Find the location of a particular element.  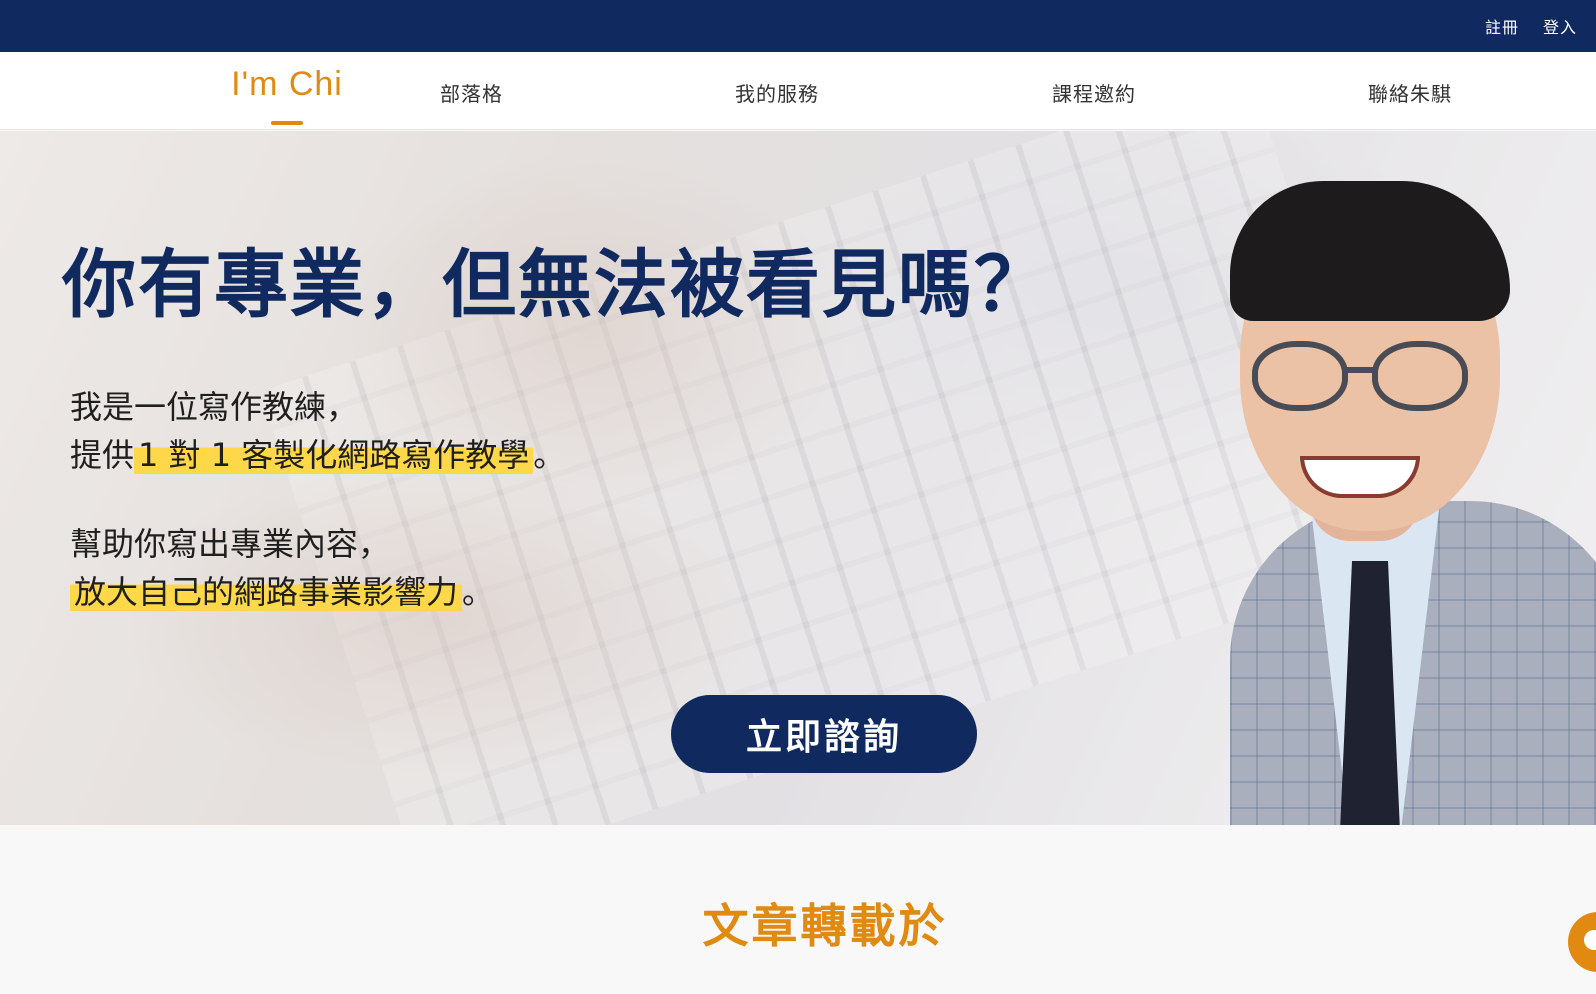

glasses-right-lens is located at coordinates (1420, 376).